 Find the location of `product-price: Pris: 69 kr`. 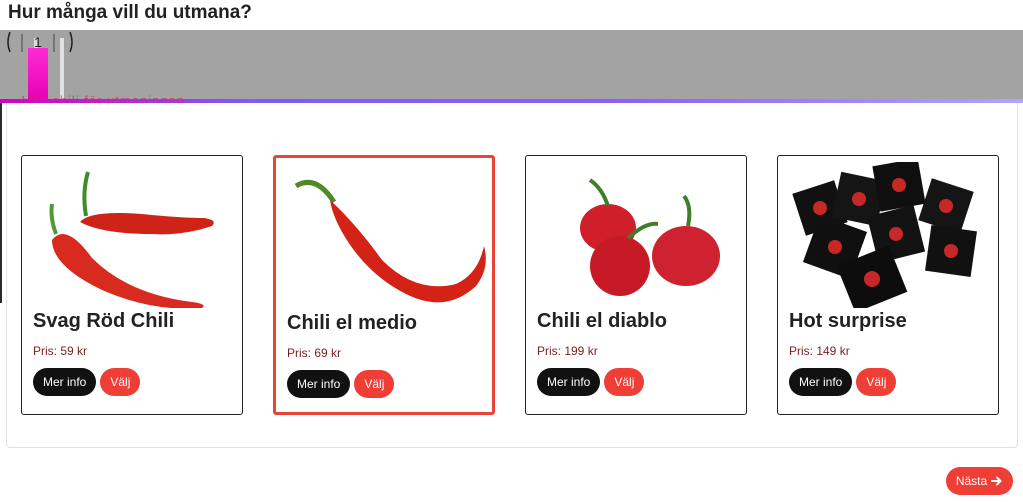

product-price: Pris: 69 kr is located at coordinates (314, 353).